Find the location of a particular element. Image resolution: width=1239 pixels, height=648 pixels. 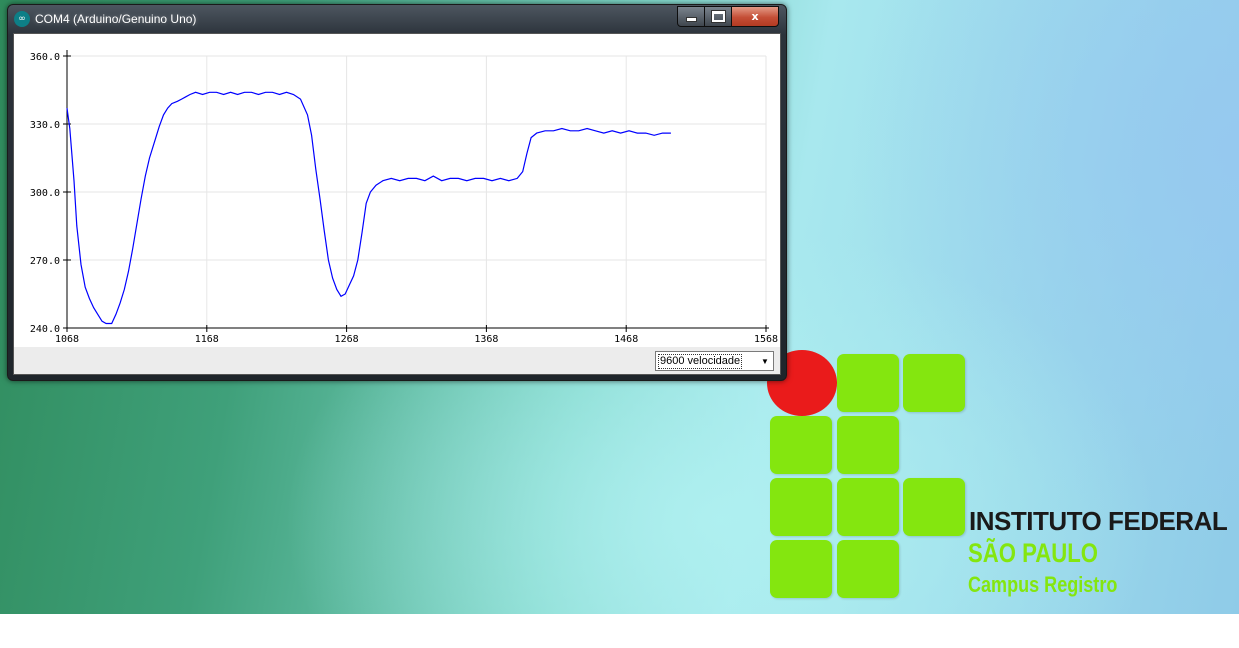

title-bar: ∞ COM4 (Arduino/Genuino Uno) x is located at coordinates (397, 19).